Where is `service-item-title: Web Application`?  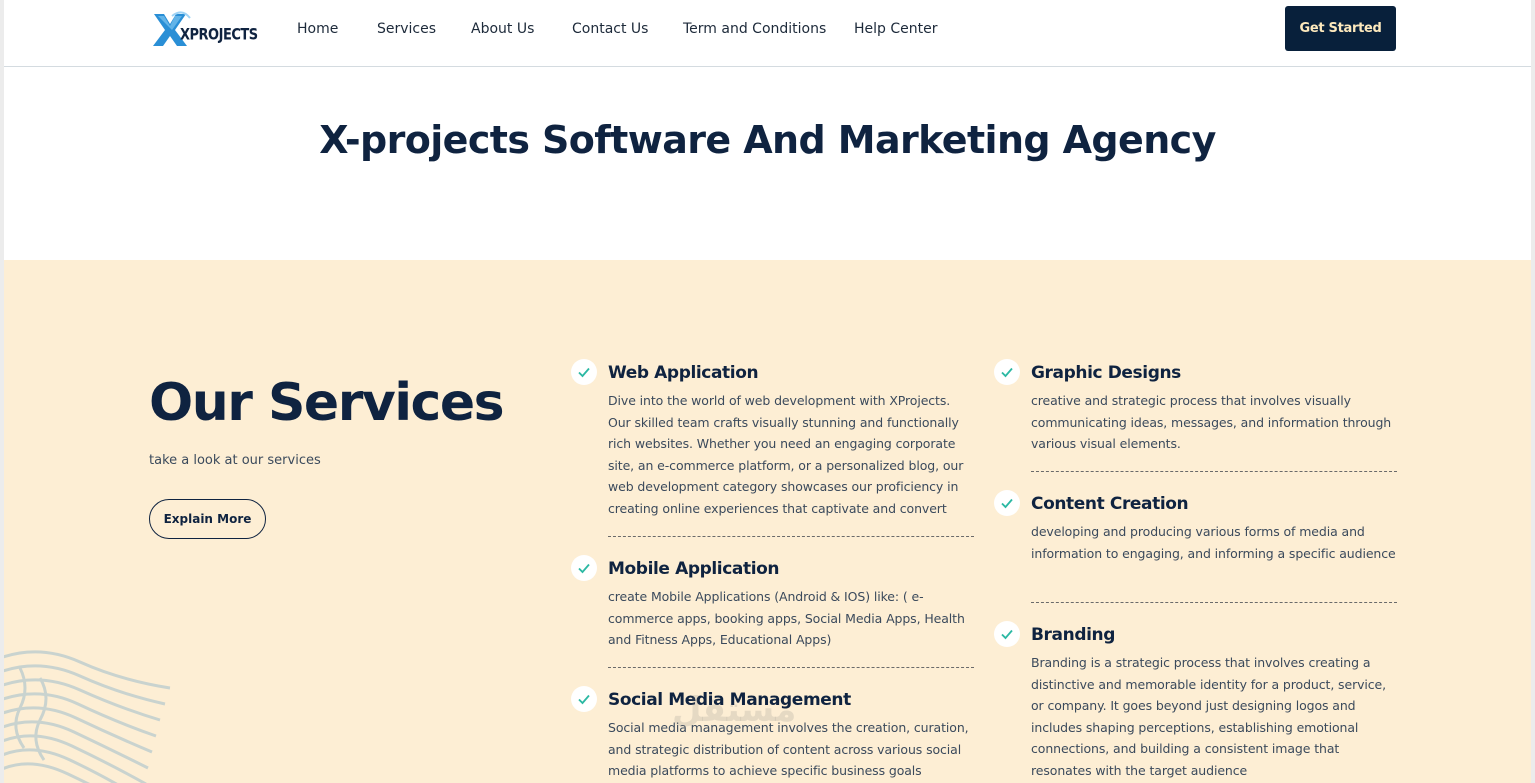
service-item-title: Web Application is located at coordinates (683, 373).